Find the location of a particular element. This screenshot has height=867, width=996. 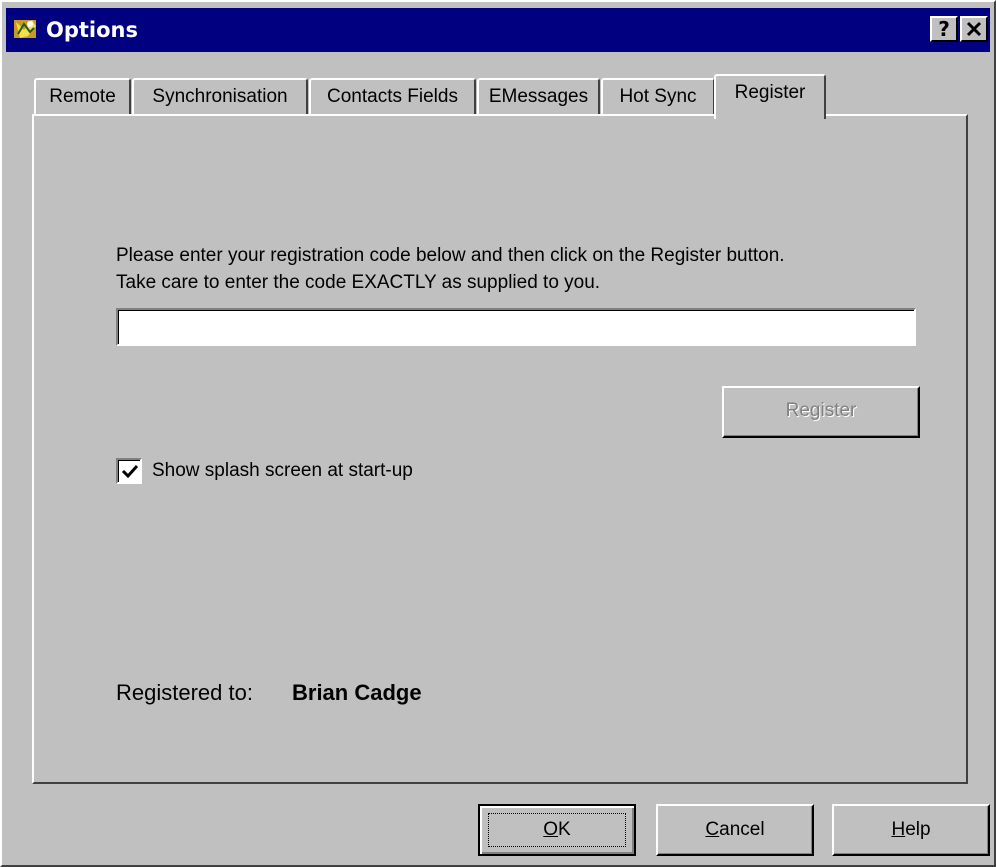

focus-rectangle is located at coordinates (557, 830).